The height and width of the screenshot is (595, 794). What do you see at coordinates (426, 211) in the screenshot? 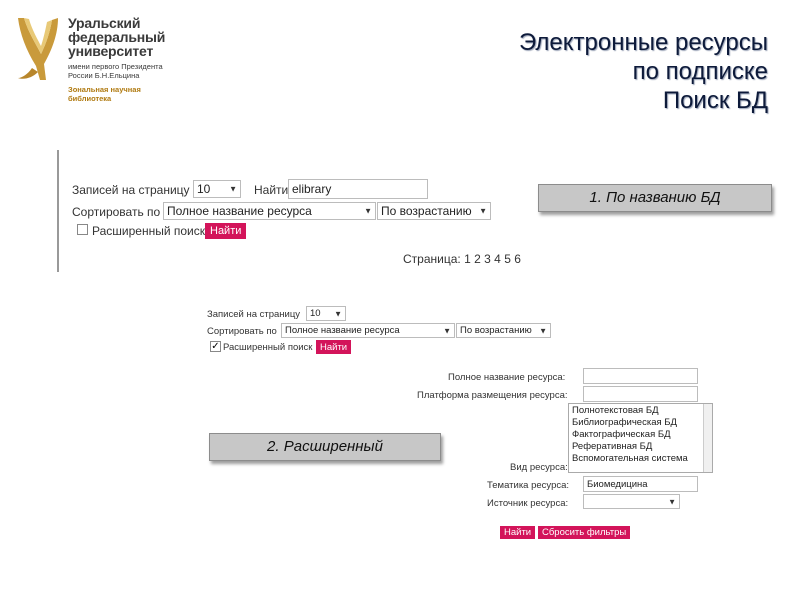
I see `form1-sort-order-value: По возрастанию` at bounding box center [426, 211].